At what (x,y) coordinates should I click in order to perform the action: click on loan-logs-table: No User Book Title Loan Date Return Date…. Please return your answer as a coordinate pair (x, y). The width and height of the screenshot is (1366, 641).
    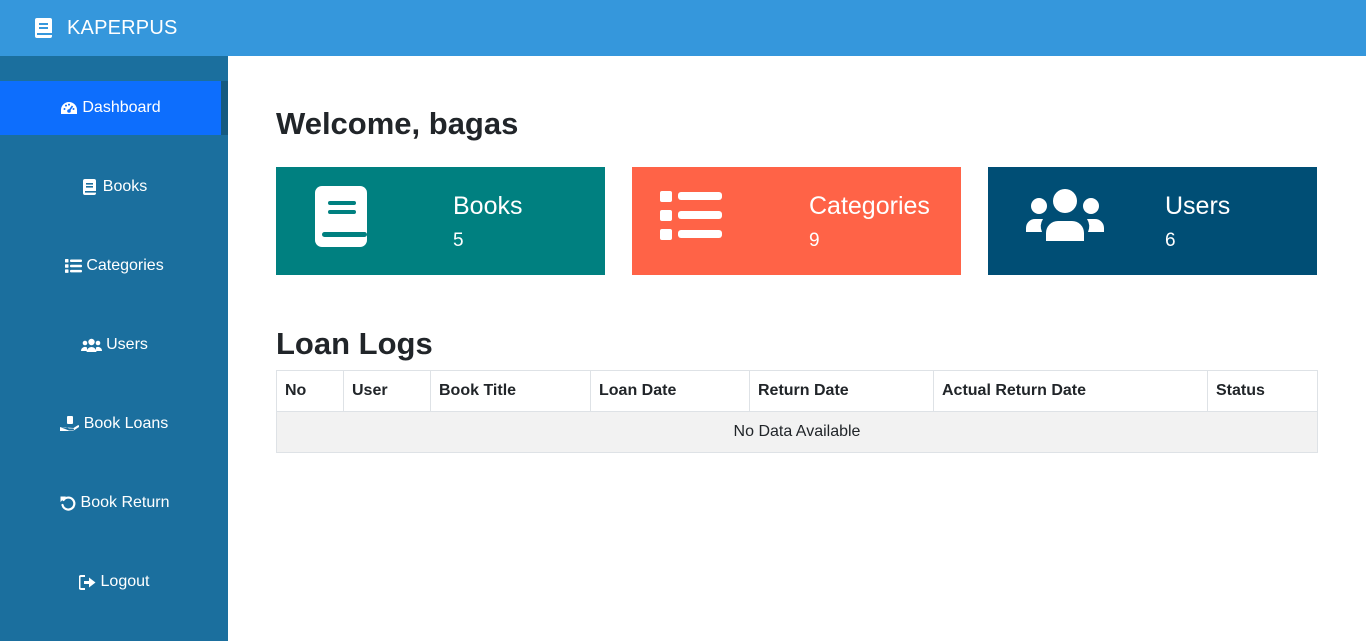
    Looking at the image, I should click on (797, 411).